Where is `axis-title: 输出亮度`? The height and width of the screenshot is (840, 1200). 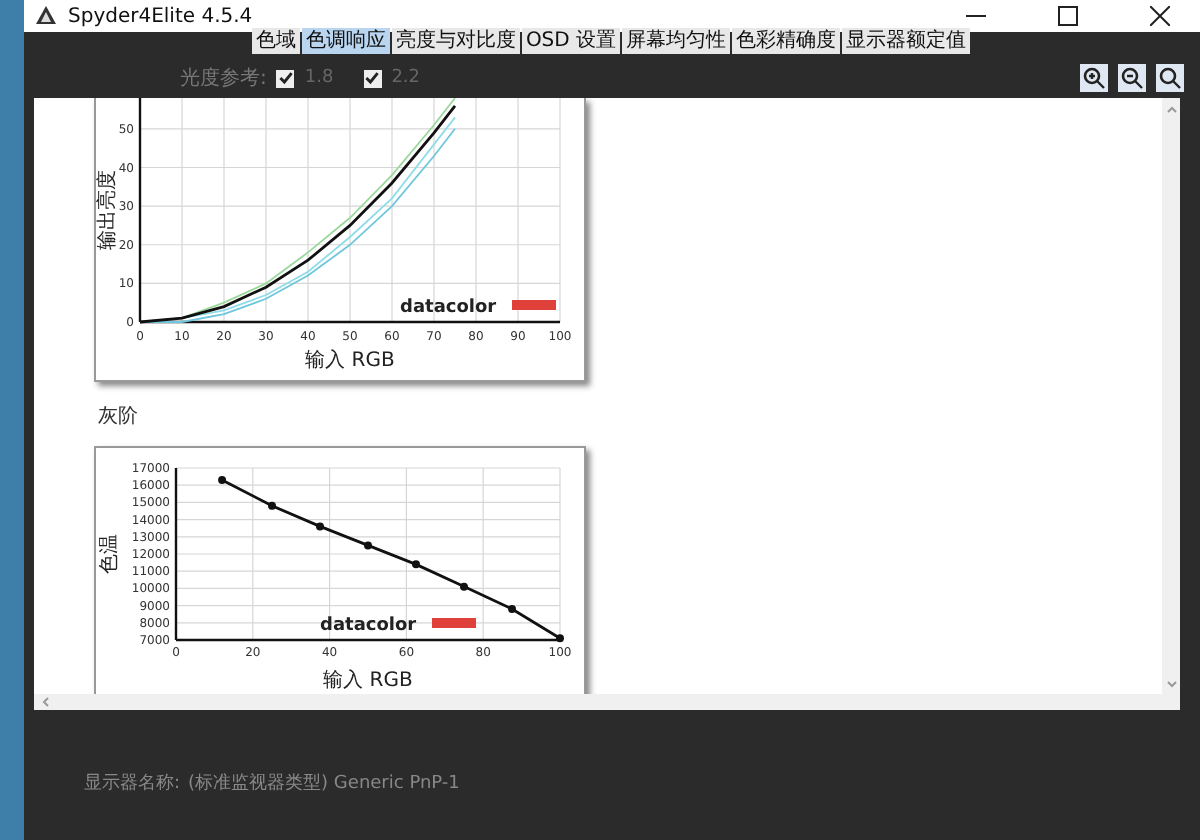 axis-title: 输出亮度 is located at coordinates (108, 210).